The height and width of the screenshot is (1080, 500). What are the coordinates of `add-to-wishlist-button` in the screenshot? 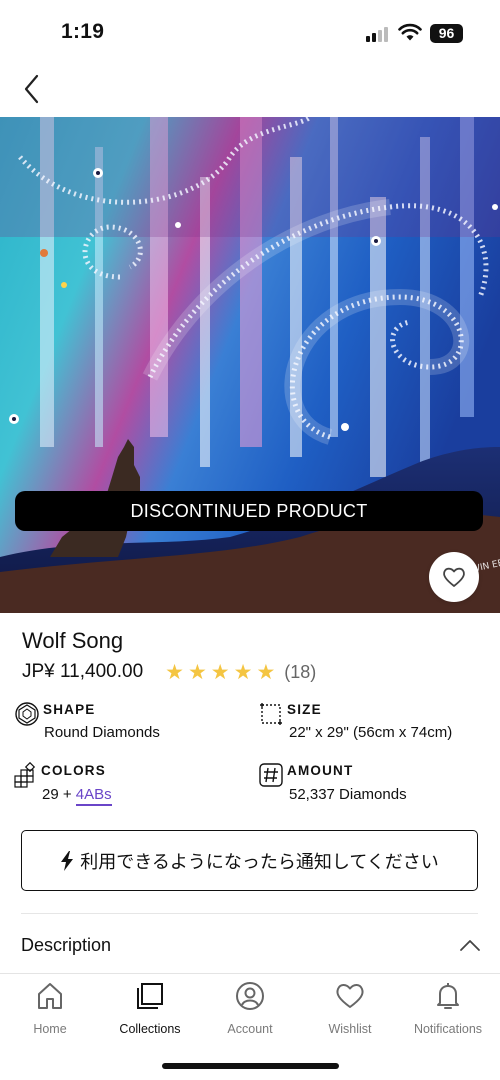 It's located at (454, 577).